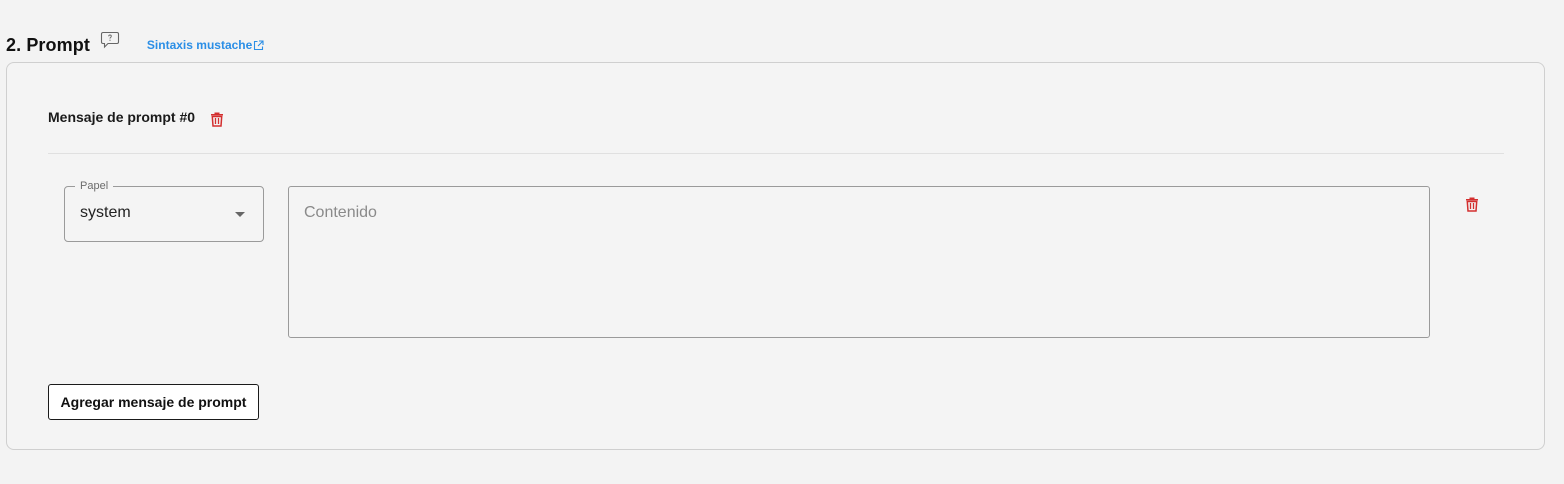 The height and width of the screenshot is (484, 1564). I want to click on caret-down-icon, so click(240, 214).